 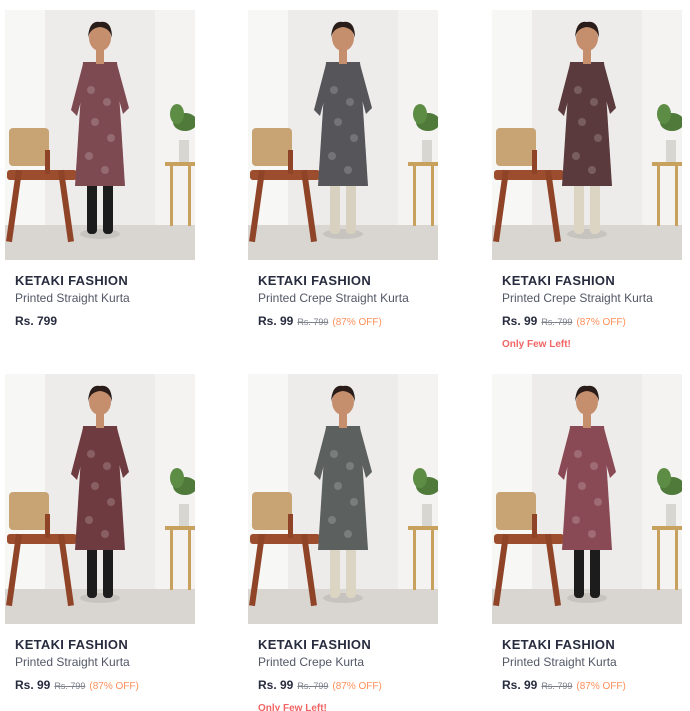 What do you see at coordinates (36, 321) in the screenshot?
I see `product-price: Rs. 799` at bounding box center [36, 321].